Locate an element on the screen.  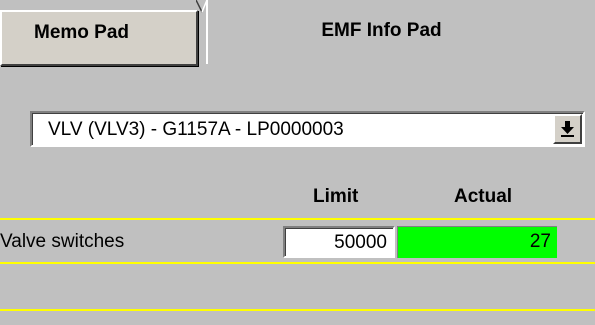
valve-select: VLV (VLV3) - G1157A - LP0000003 is located at coordinates (307, 129).